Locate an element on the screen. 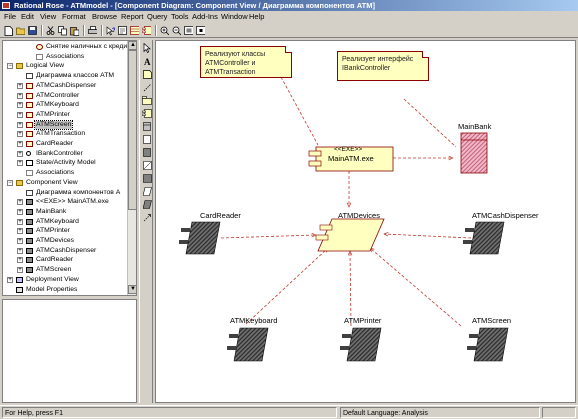 The height and width of the screenshot is (419, 578). menu-query: Query is located at coordinates (157, 17).